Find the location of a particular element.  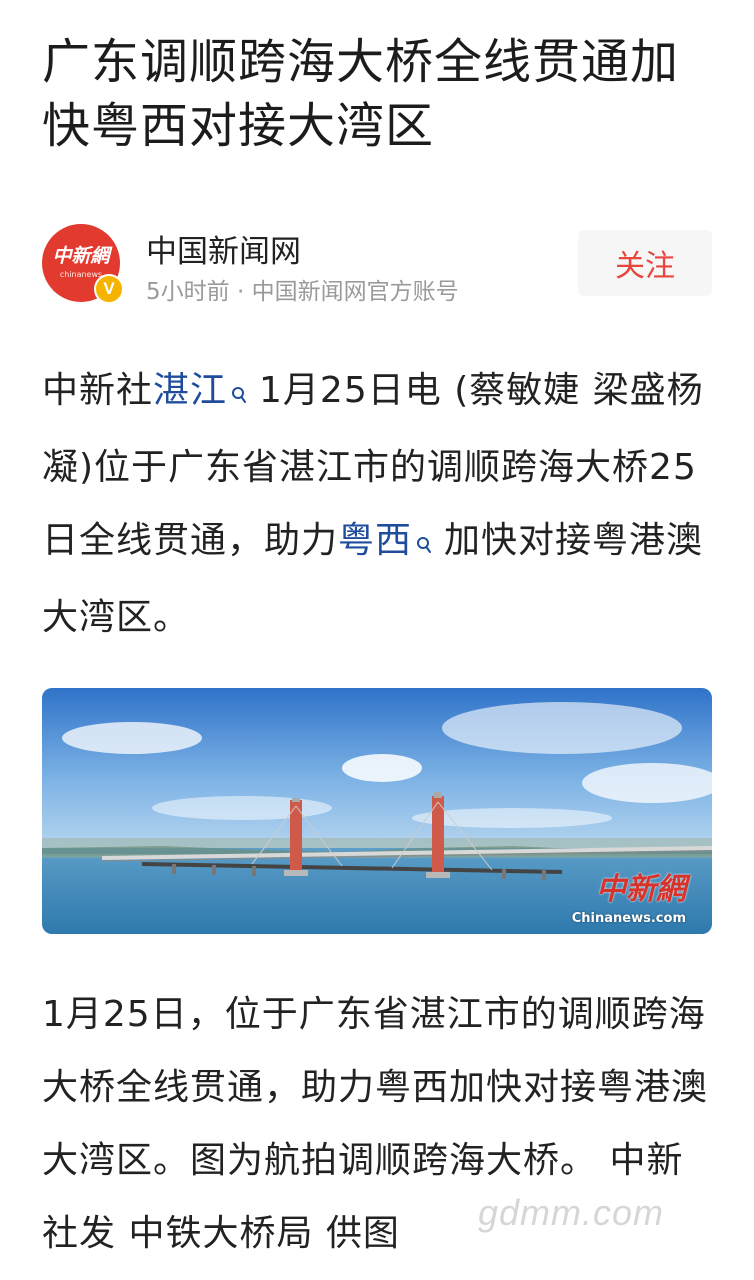

paragraph-text: 中新社 is located at coordinates (98, 390).